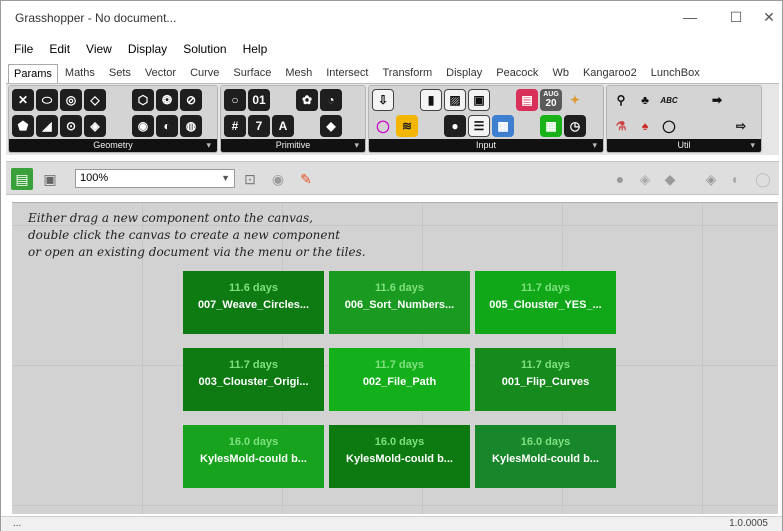 The image size is (783, 531). Describe the element at coordinates (621, 100) in the screenshot. I see `cluster-icon: ⚲` at that location.